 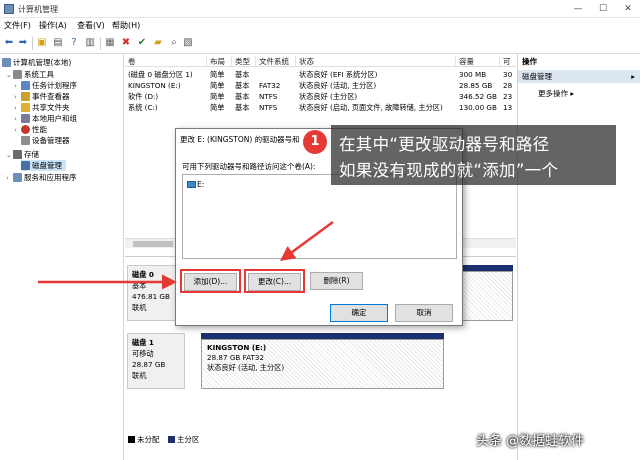 I want to click on column-type: 类型, so click(x=242, y=61).